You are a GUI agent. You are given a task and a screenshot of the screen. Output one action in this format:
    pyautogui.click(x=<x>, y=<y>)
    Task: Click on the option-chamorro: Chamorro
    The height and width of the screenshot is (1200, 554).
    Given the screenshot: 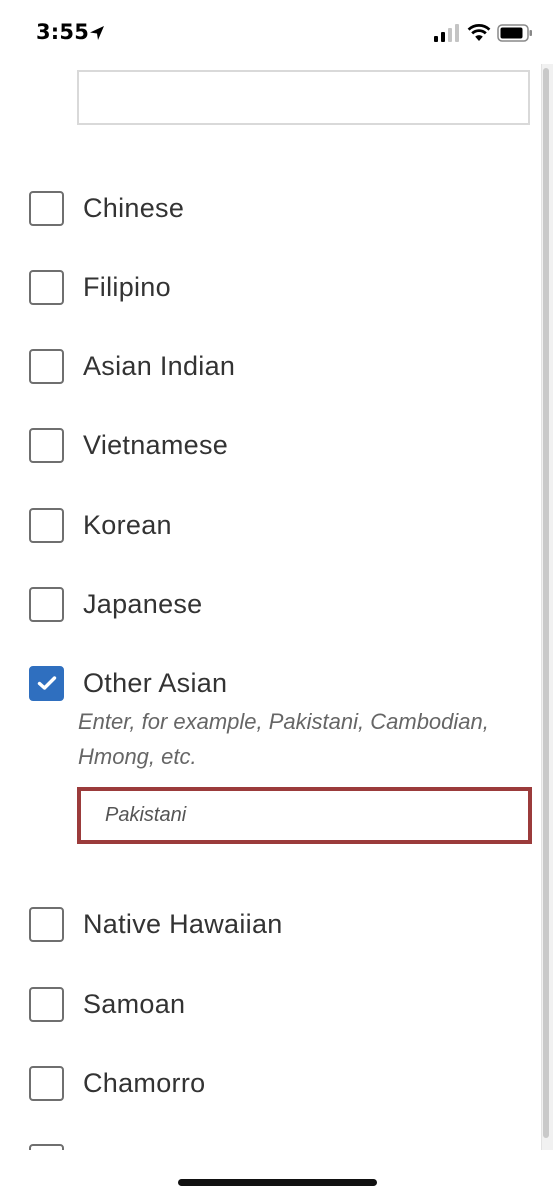 What is the action you would take?
    pyautogui.click(x=117, y=1083)
    